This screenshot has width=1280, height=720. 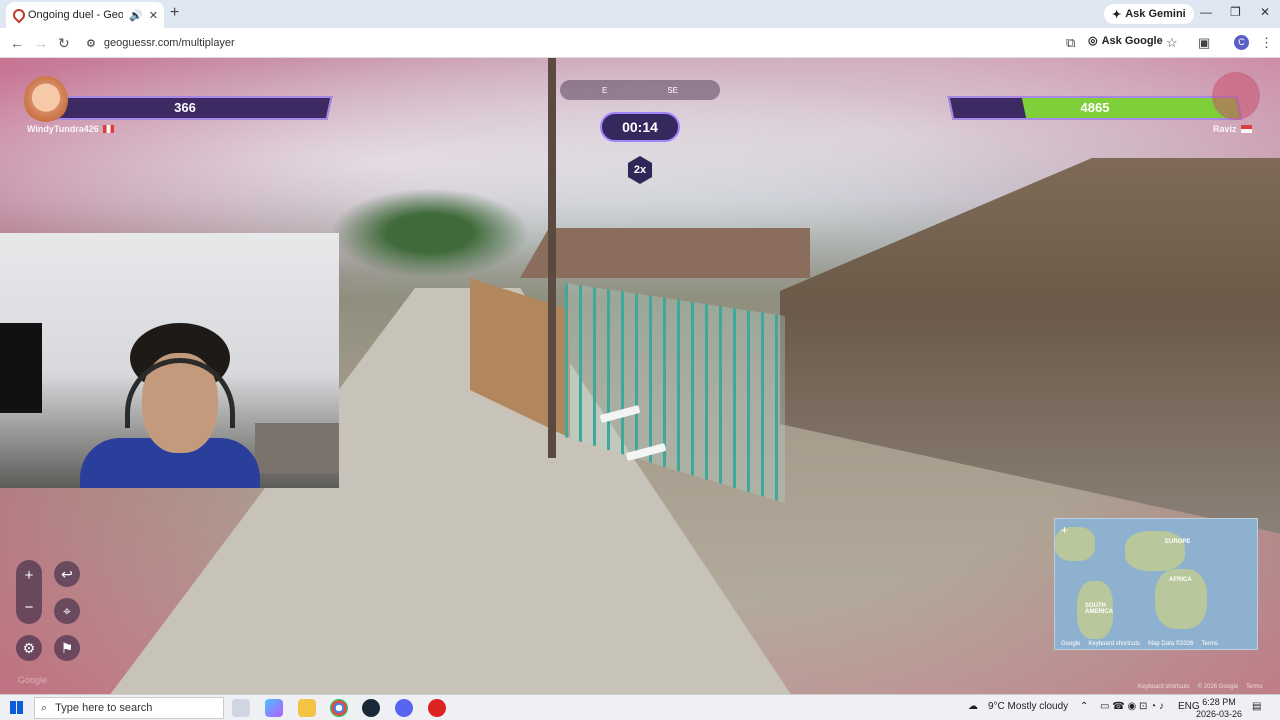 What do you see at coordinates (76, 15) in the screenshot?
I see `tab-title: Ongoing duel - GeoGuessr` at bounding box center [76, 15].